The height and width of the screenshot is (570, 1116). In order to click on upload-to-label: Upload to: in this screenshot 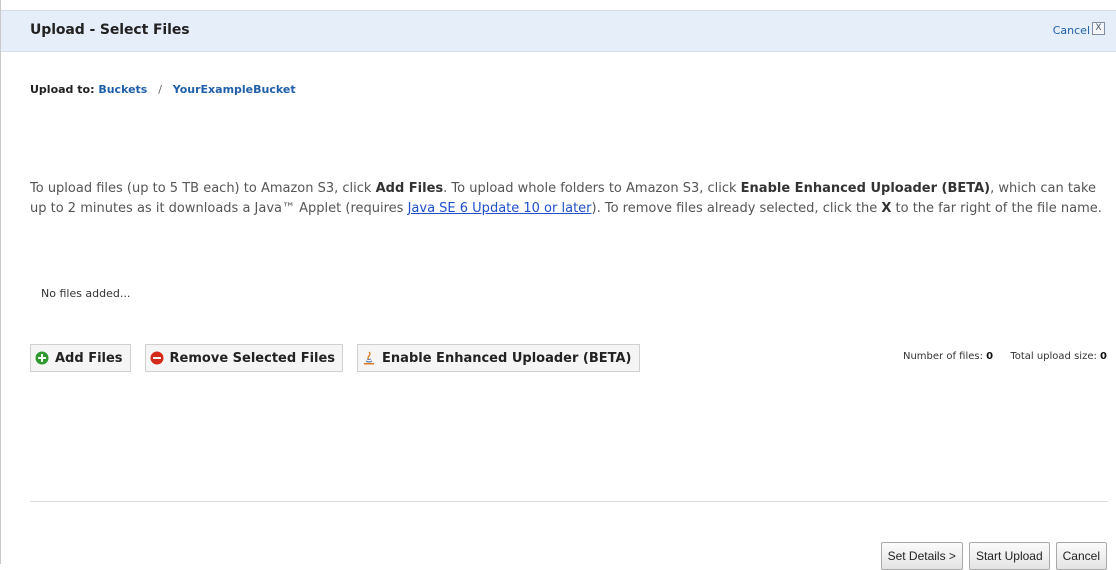, I will do `click(62, 89)`.